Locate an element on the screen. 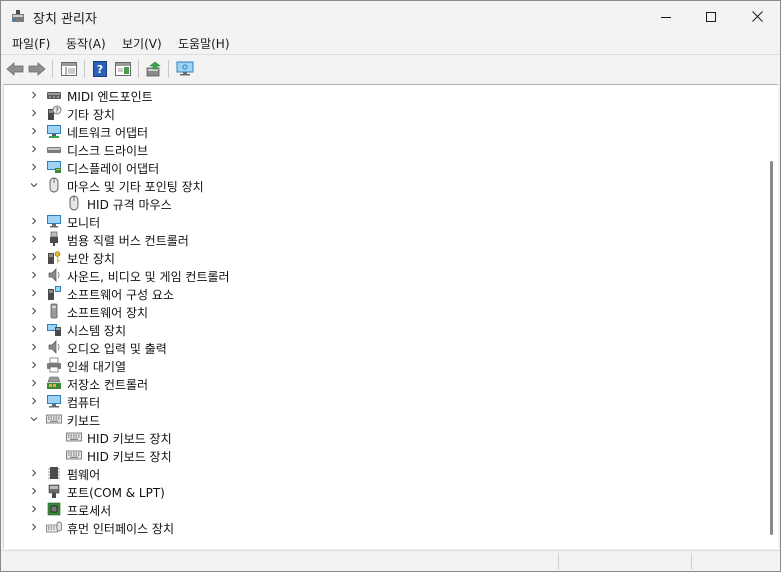 This screenshot has height=572, width=781. close-icon is located at coordinates (757, 16).